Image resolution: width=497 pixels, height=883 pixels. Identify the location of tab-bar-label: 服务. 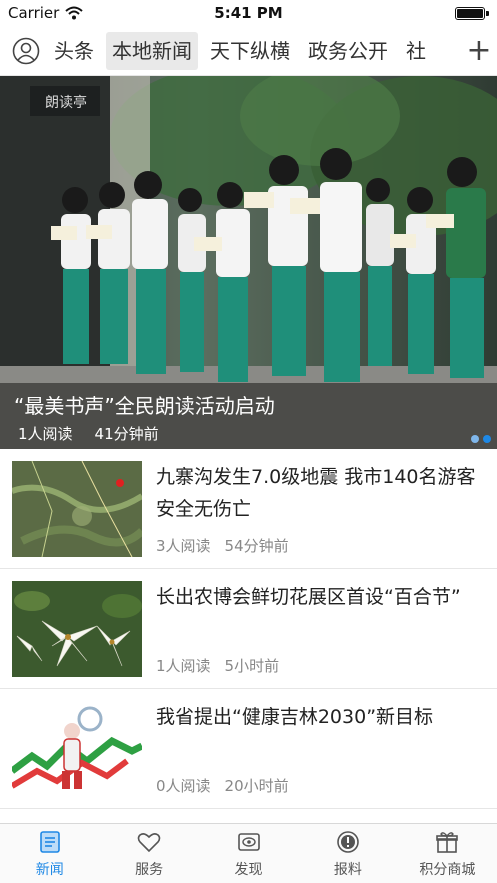
(149, 869).